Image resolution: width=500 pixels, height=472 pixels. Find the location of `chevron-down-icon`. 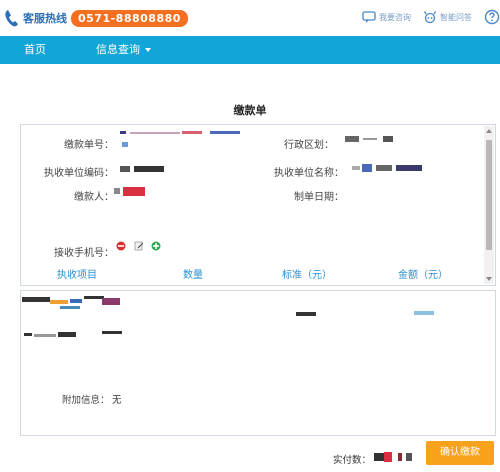

chevron-down-icon is located at coordinates (148, 50).